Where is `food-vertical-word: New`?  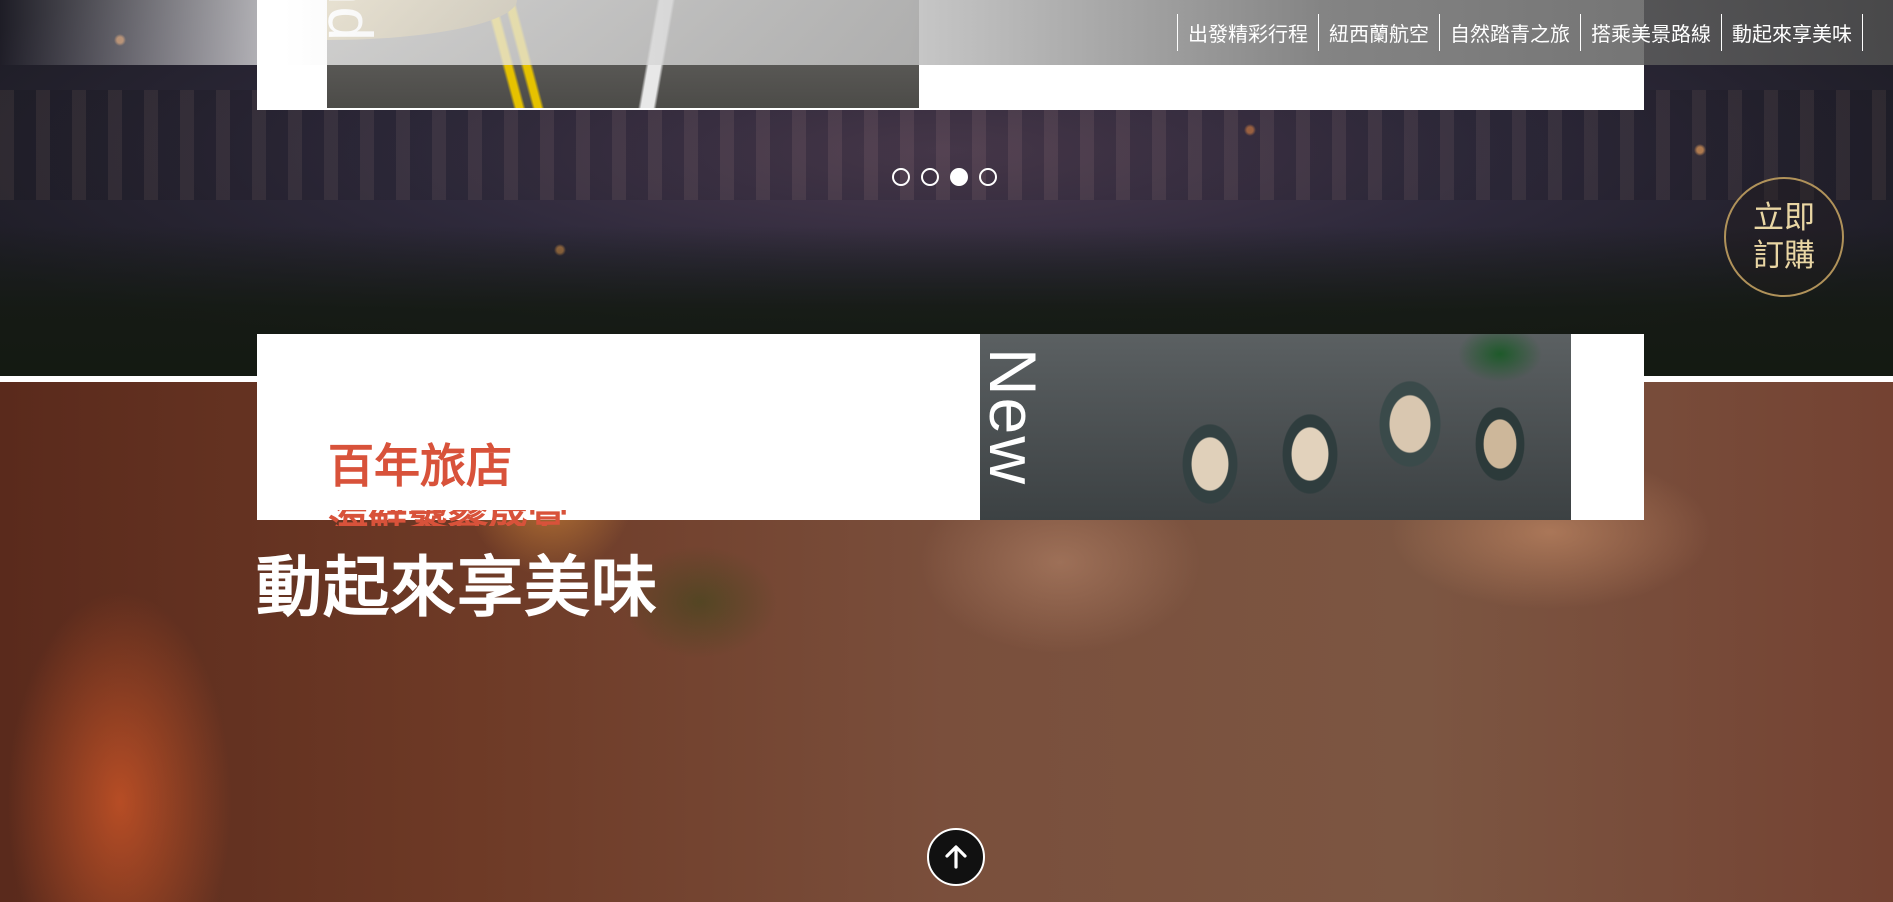
food-vertical-word: New is located at coordinates (1015, 427).